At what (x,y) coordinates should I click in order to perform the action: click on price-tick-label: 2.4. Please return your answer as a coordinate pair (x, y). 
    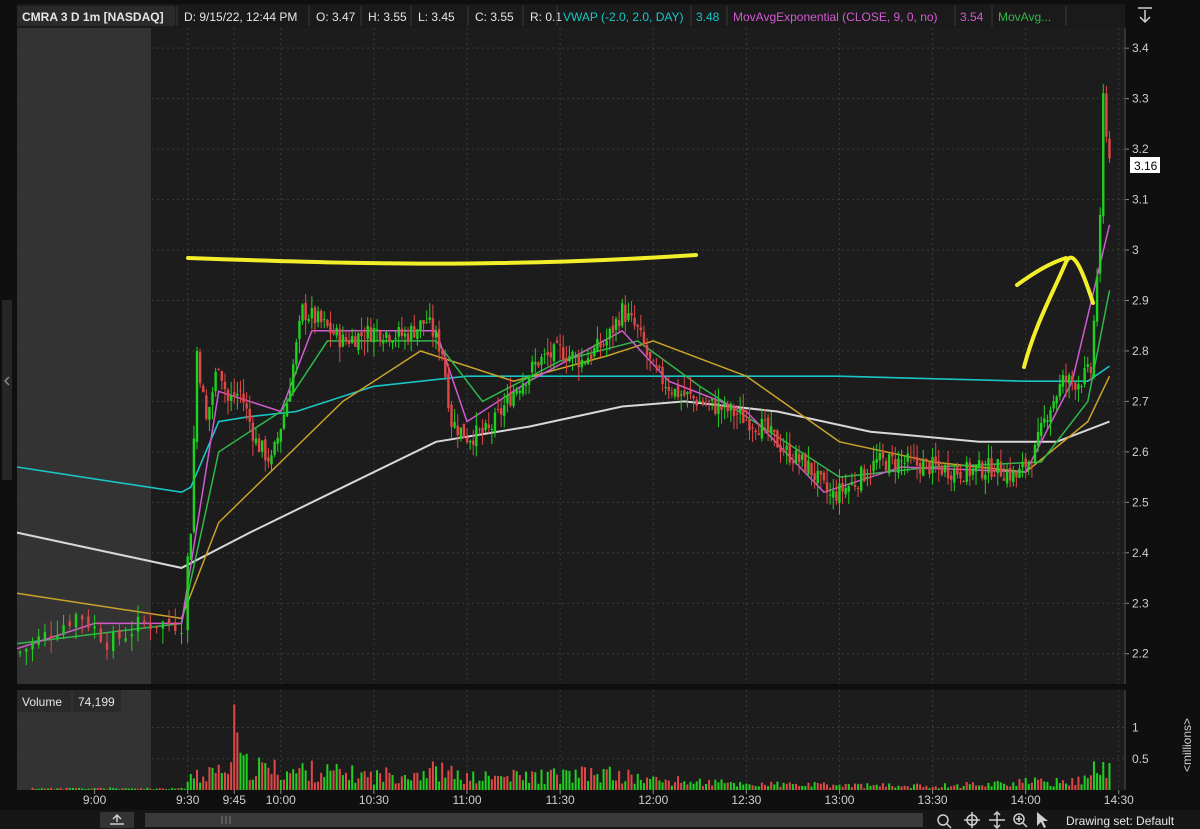
    Looking at the image, I should click on (1140, 553).